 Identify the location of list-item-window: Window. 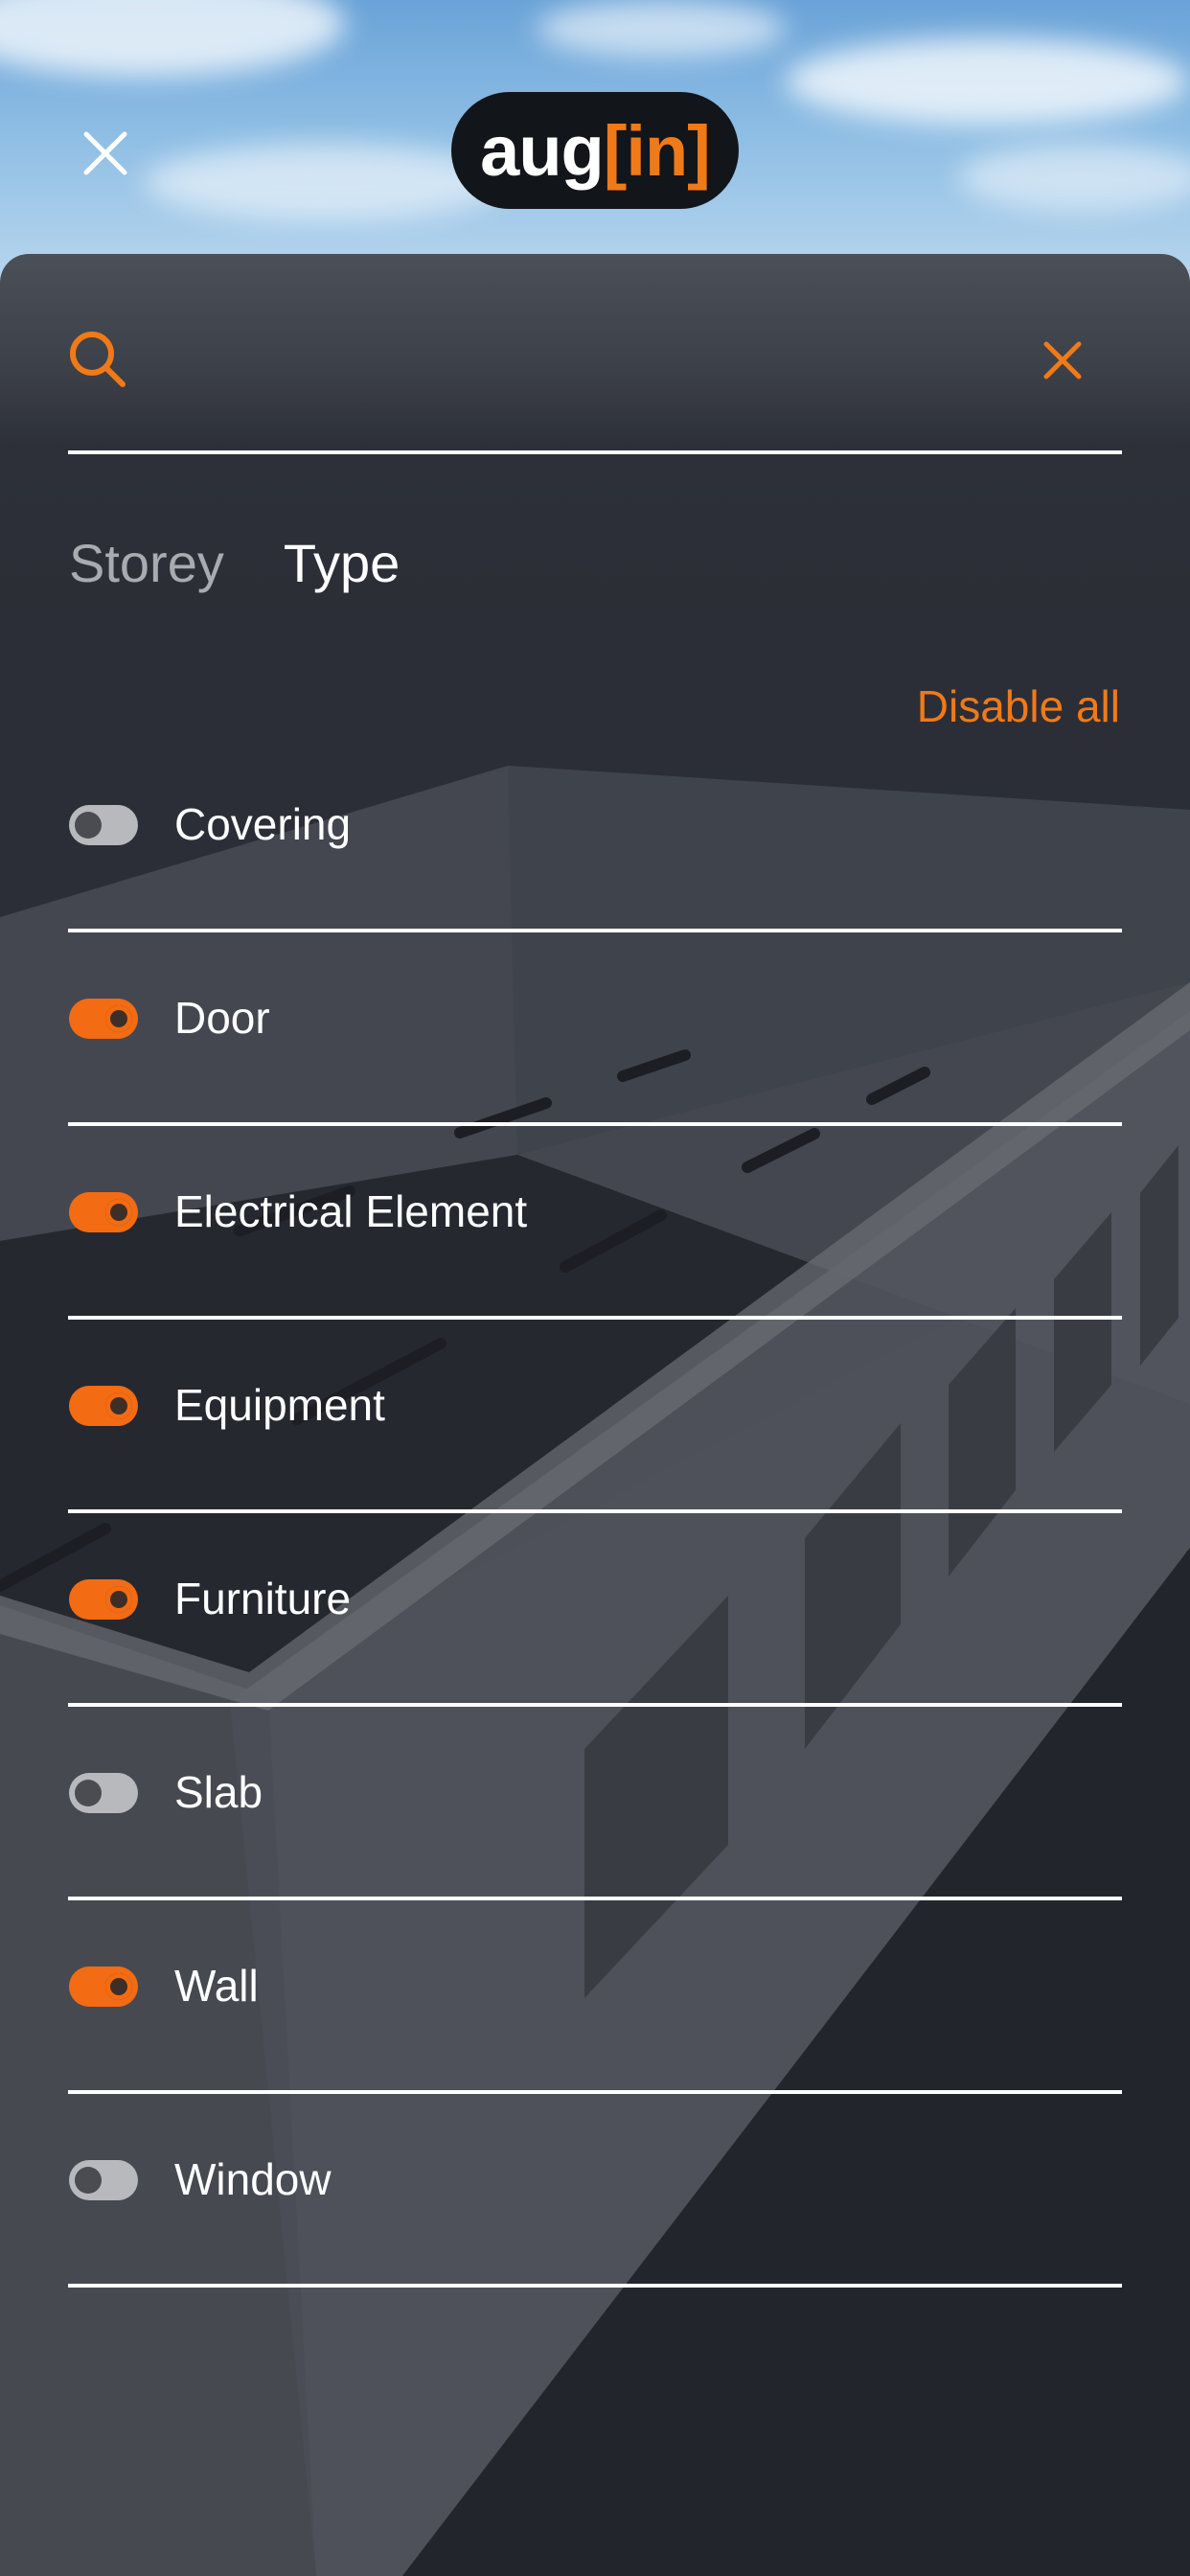
(595, 2179).